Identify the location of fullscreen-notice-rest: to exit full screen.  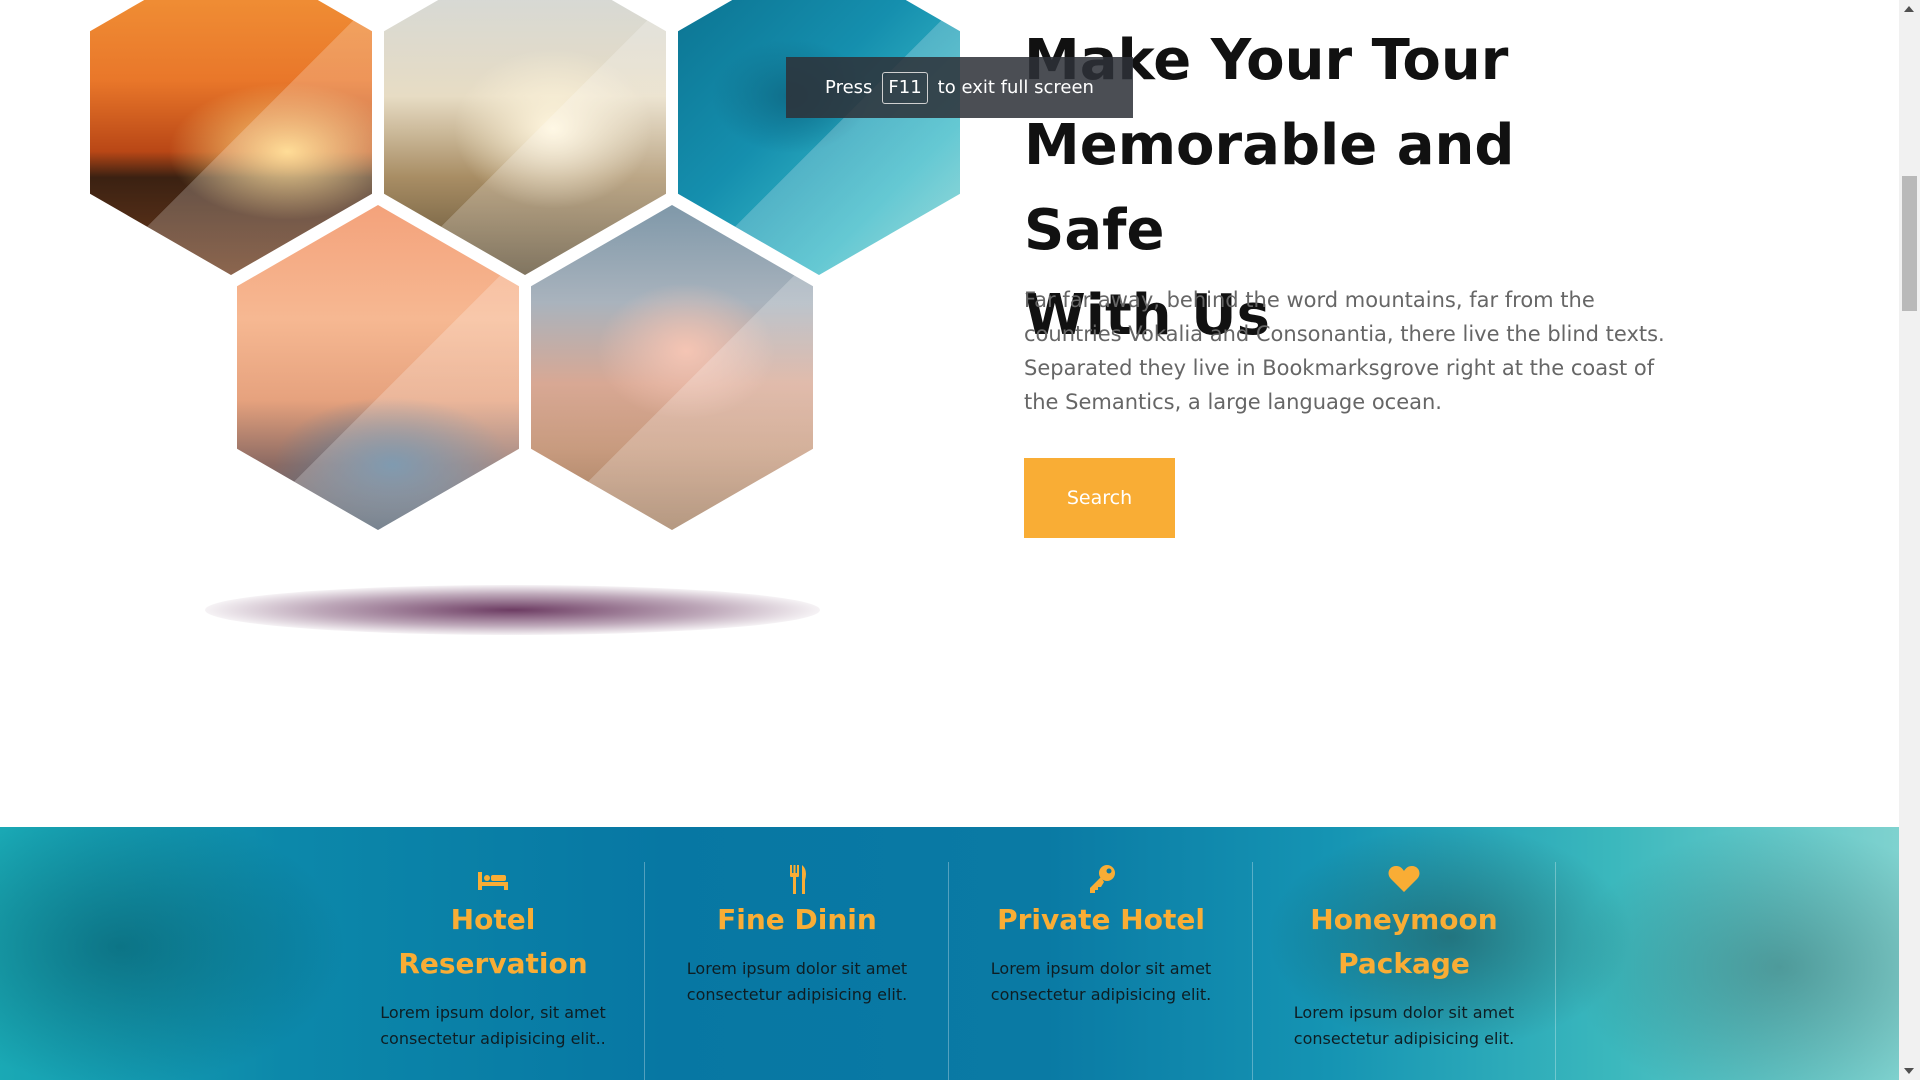
(1015, 87).